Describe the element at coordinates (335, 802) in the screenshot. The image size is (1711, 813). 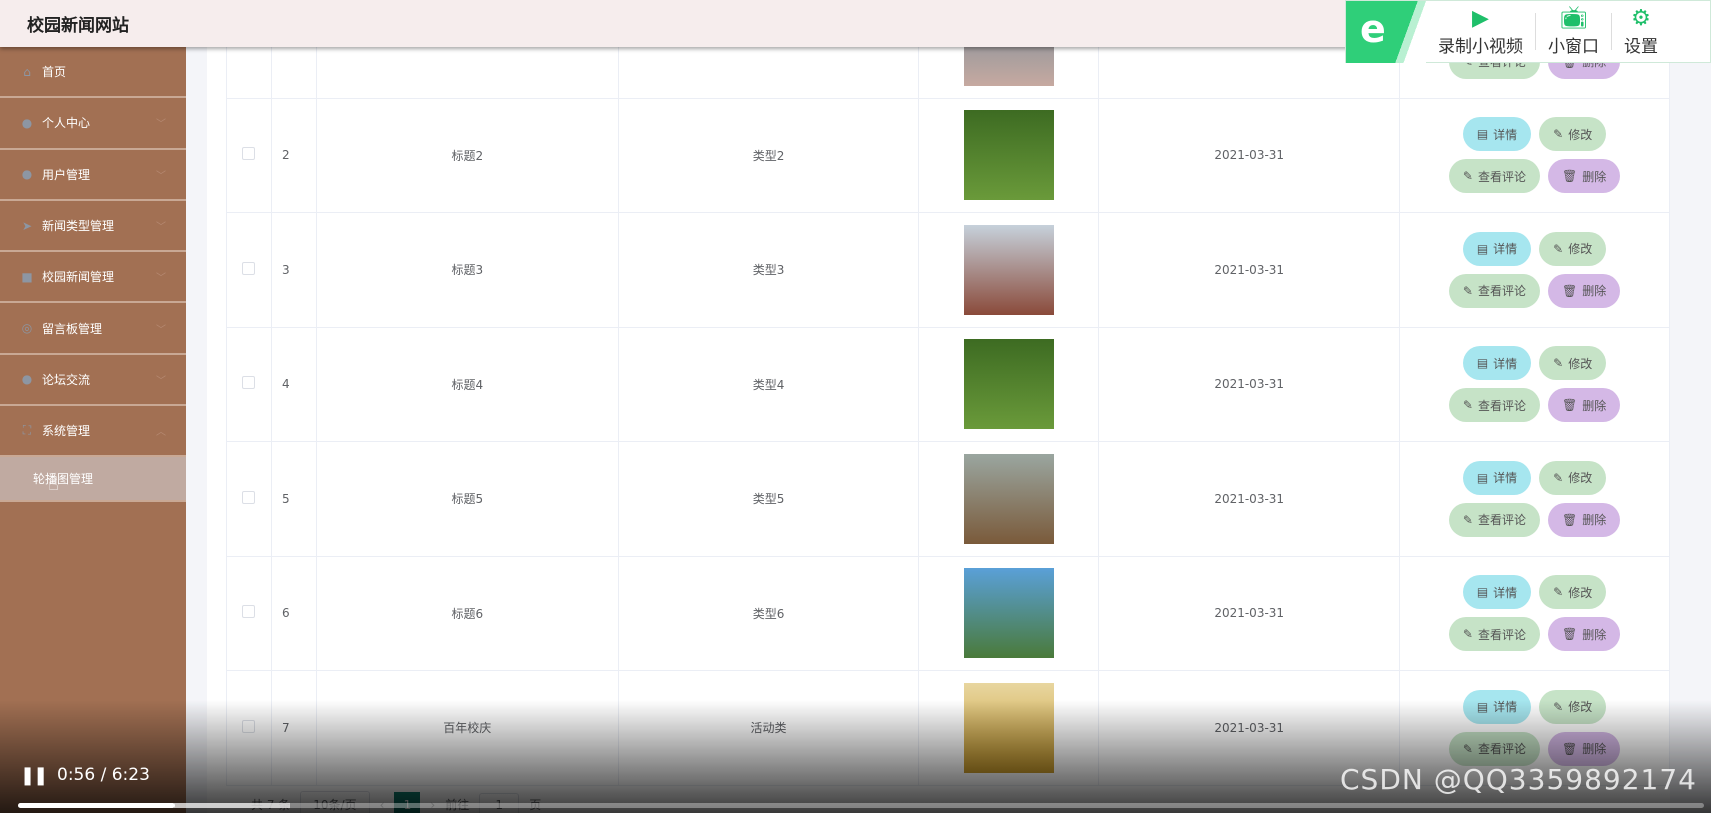
I see `page-size-select: 10条/页` at that location.